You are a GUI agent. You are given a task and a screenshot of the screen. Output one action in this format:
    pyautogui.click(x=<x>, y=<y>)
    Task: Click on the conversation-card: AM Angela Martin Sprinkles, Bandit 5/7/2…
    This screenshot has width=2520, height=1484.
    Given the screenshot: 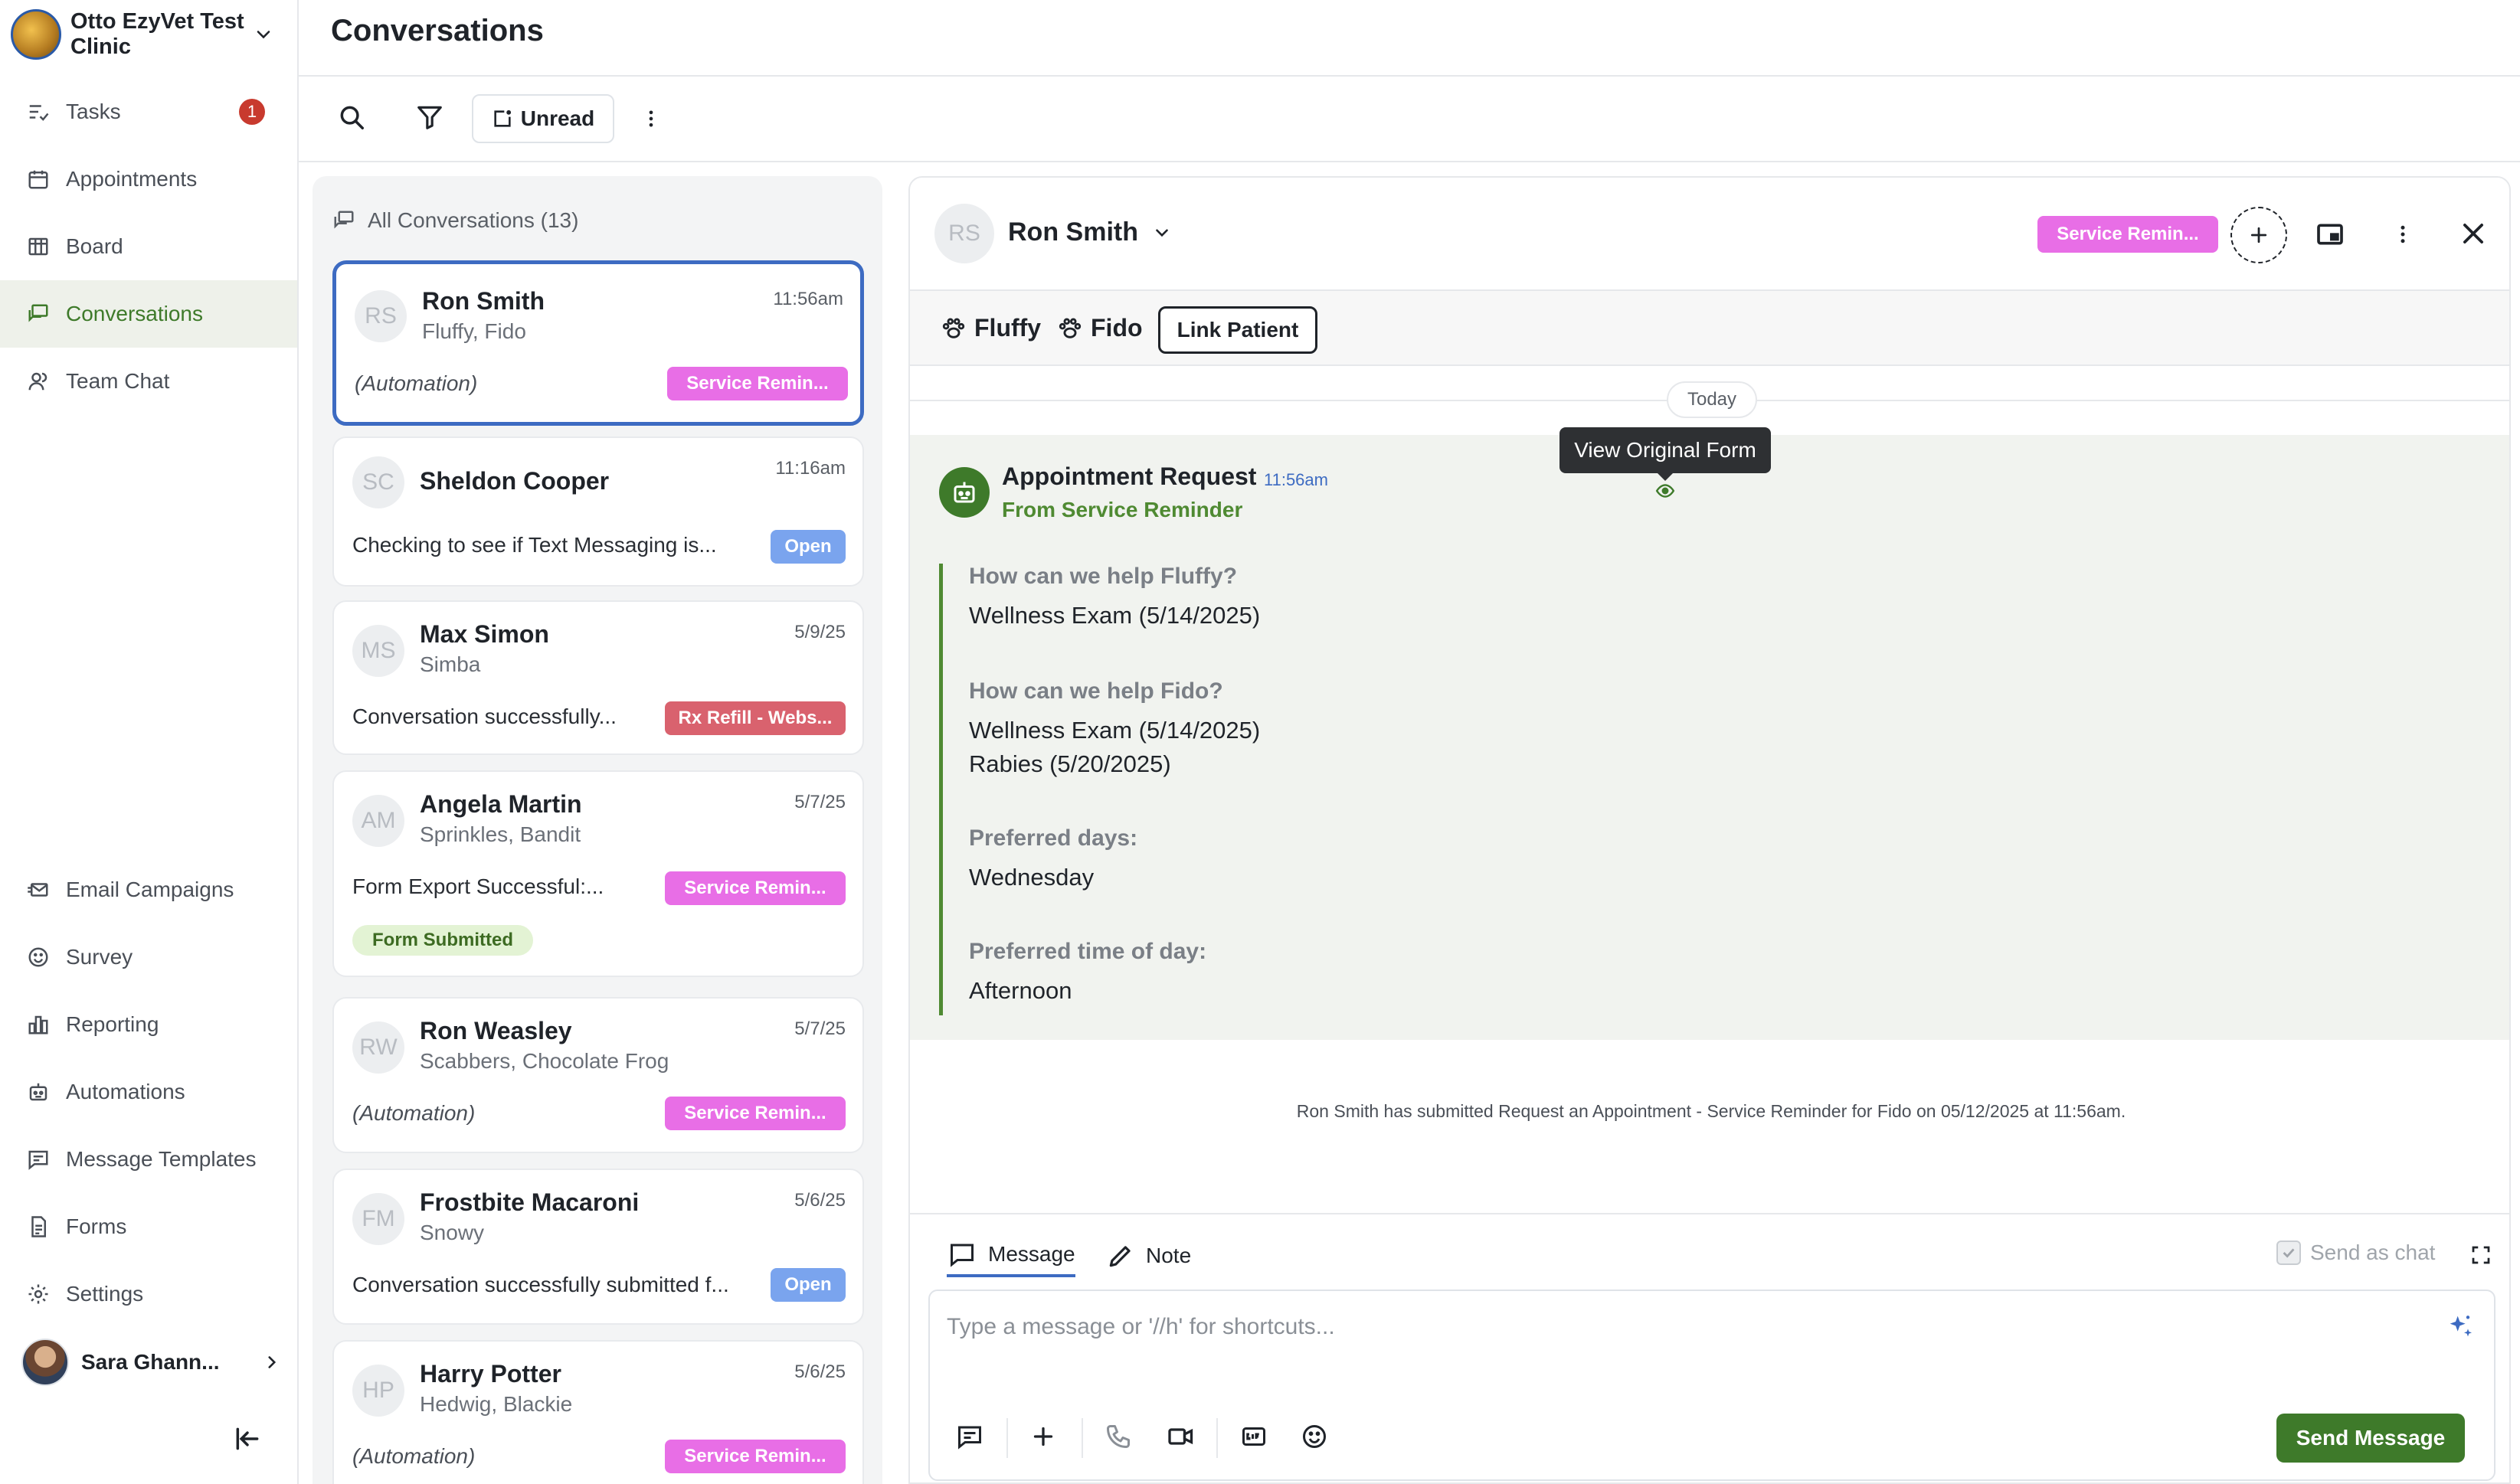 What is the action you would take?
    pyautogui.click(x=598, y=873)
    